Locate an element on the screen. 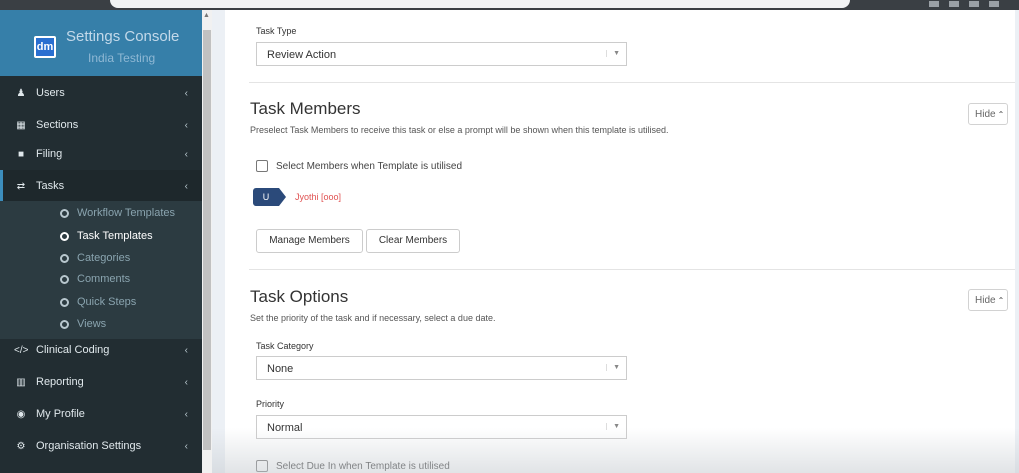 The image size is (1019, 473). priority-select: Normal ▼ is located at coordinates (441, 427).